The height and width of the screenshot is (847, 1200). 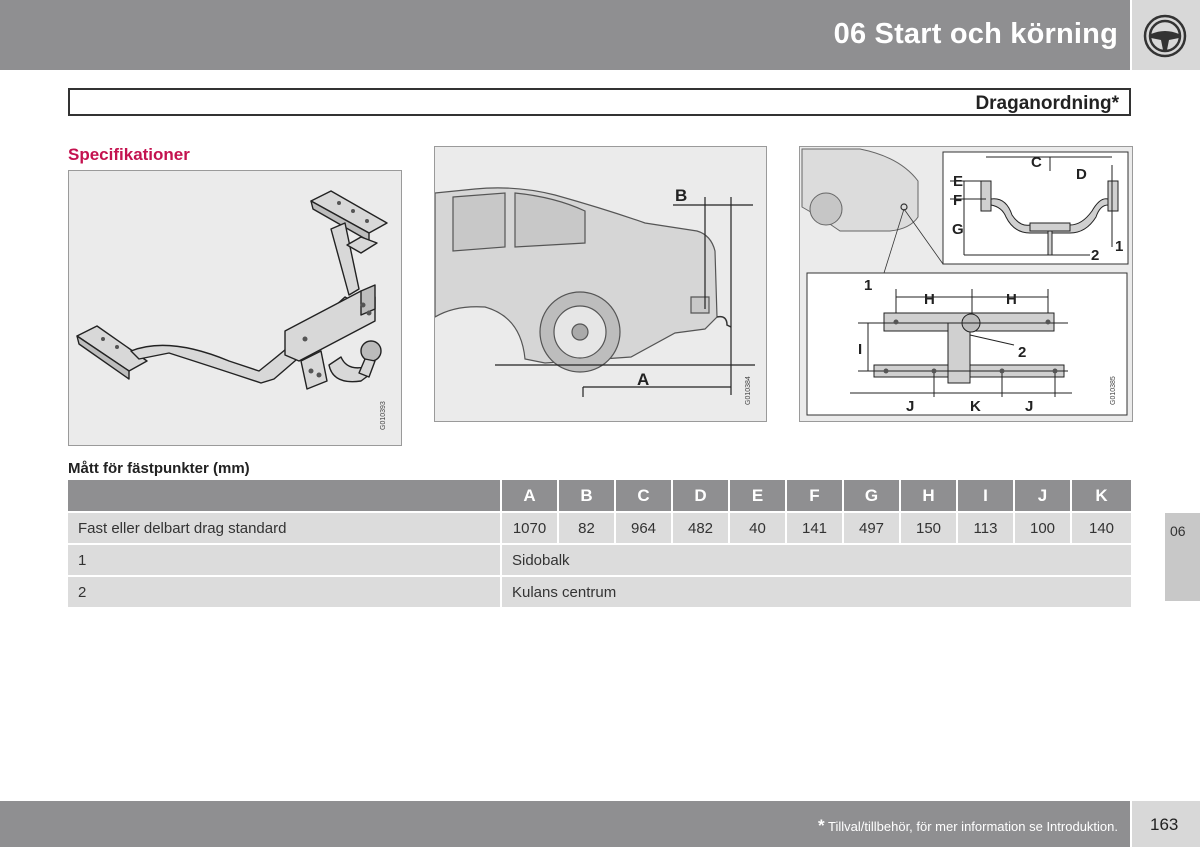 I want to click on dimension-label-a: A, so click(x=643, y=379).